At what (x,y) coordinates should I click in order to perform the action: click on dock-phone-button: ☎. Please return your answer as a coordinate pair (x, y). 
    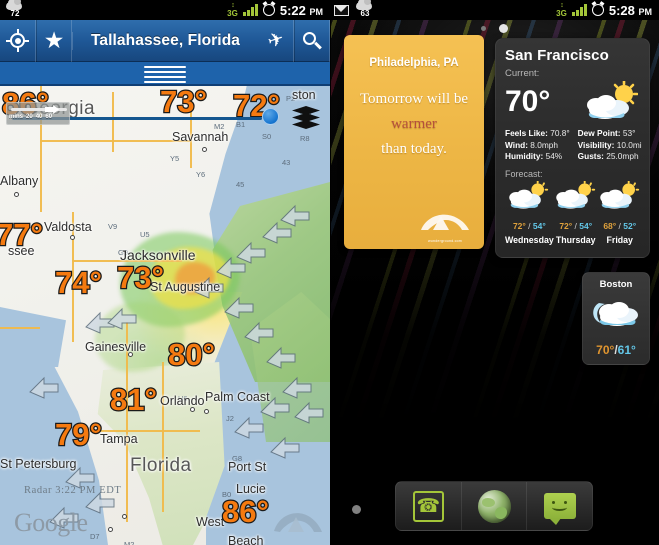
    Looking at the image, I should click on (429, 506).